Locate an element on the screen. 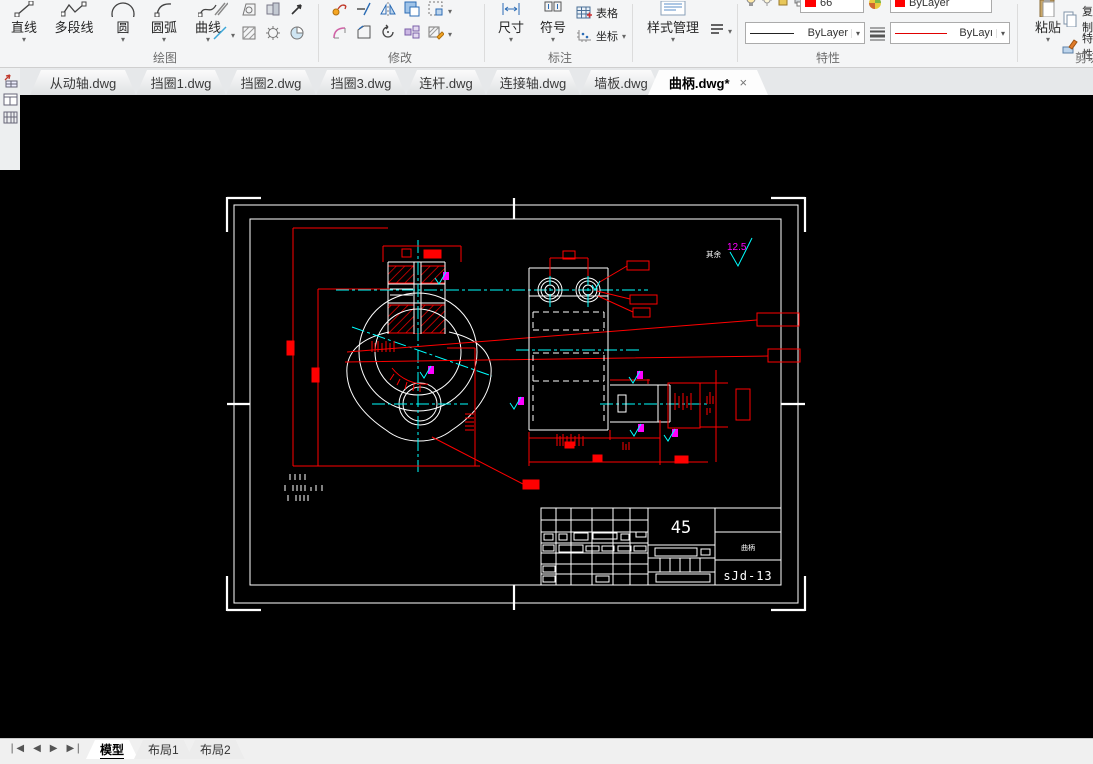  sheet-nav: ❘◀ ◀ ▶ ▶❘ is located at coordinates (45, 748).